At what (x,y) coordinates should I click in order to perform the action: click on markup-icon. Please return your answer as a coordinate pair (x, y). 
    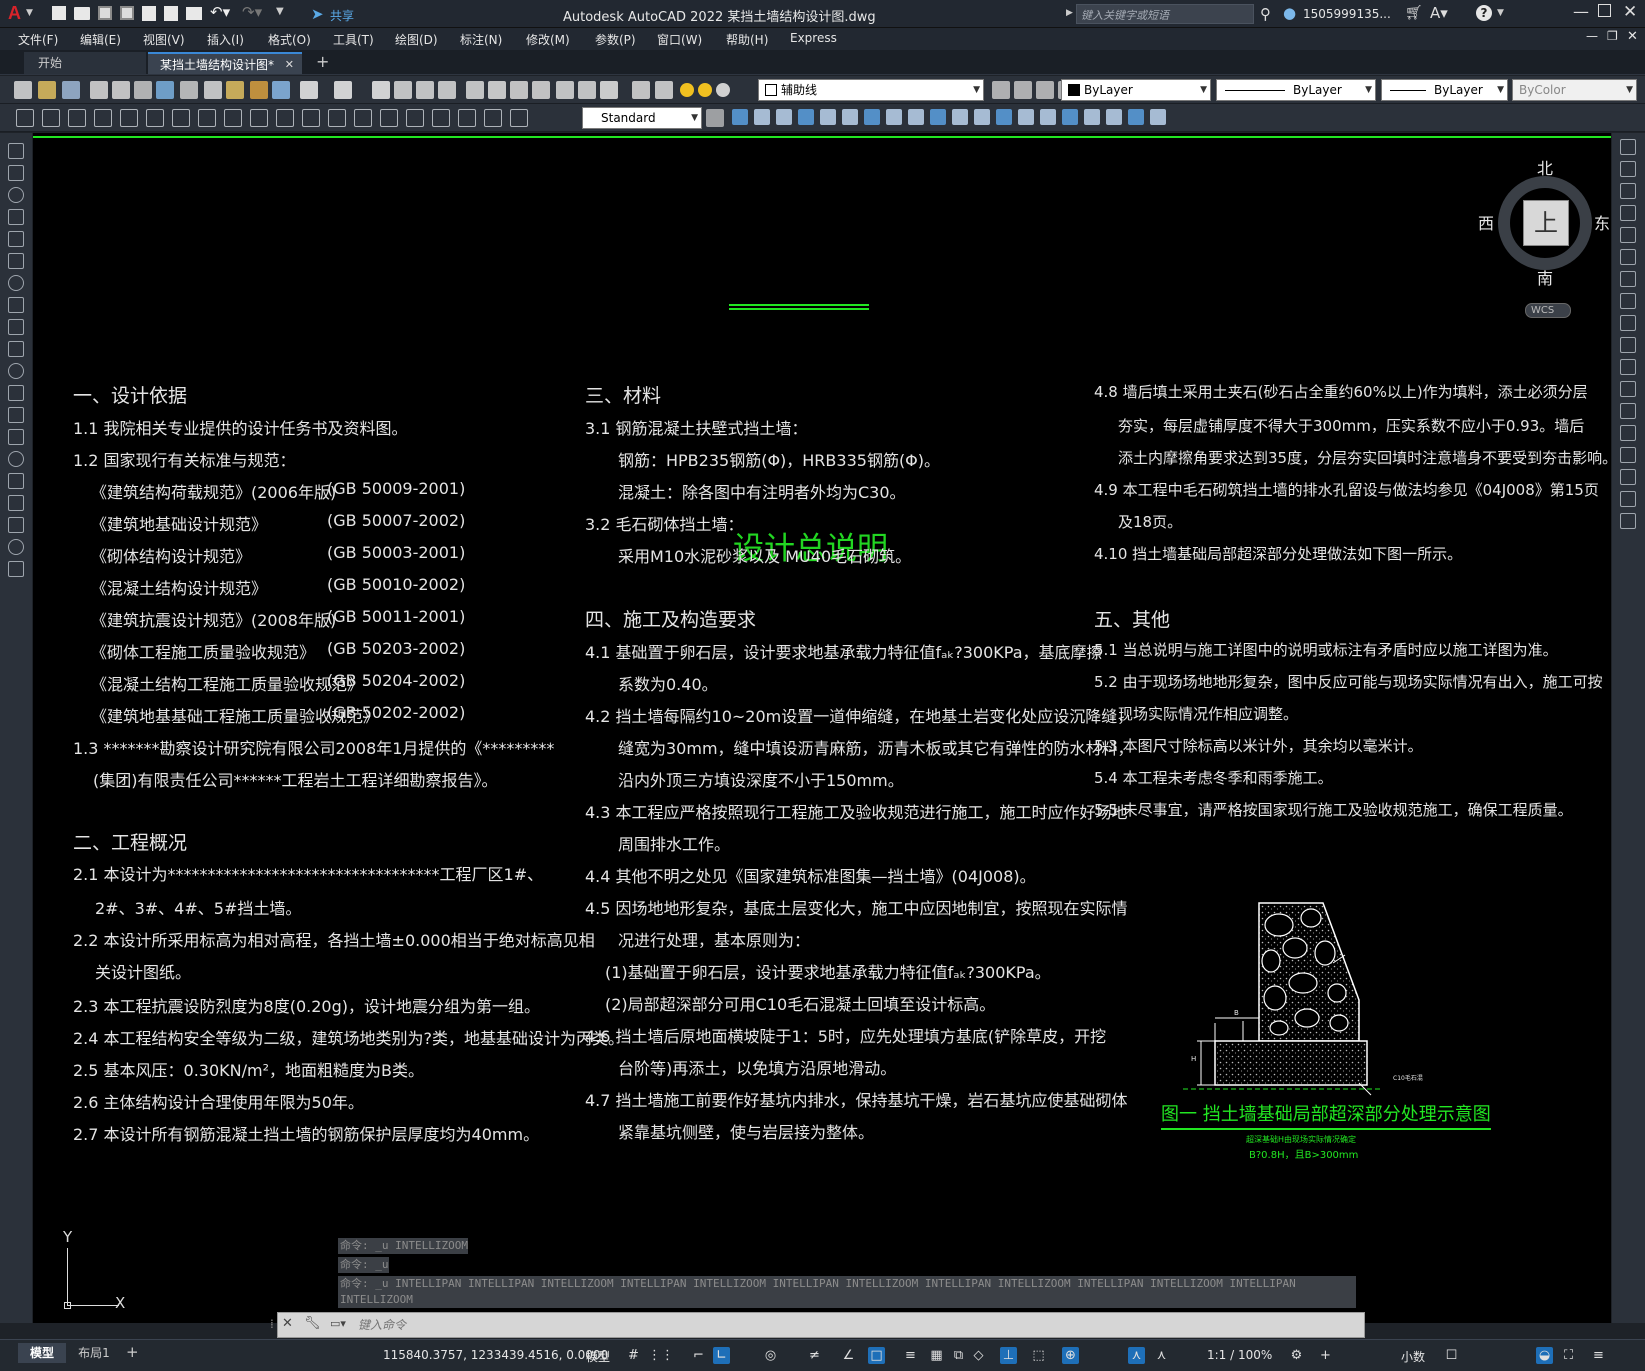
    Looking at the image, I should click on (565, 90).